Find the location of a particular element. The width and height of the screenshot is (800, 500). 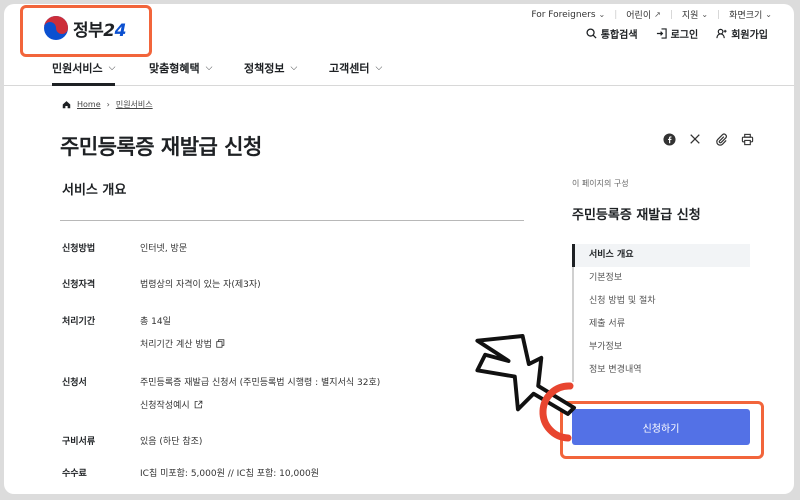

account-nav: 통합검색 로그인 회원가입 is located at coordinates (677, 33).